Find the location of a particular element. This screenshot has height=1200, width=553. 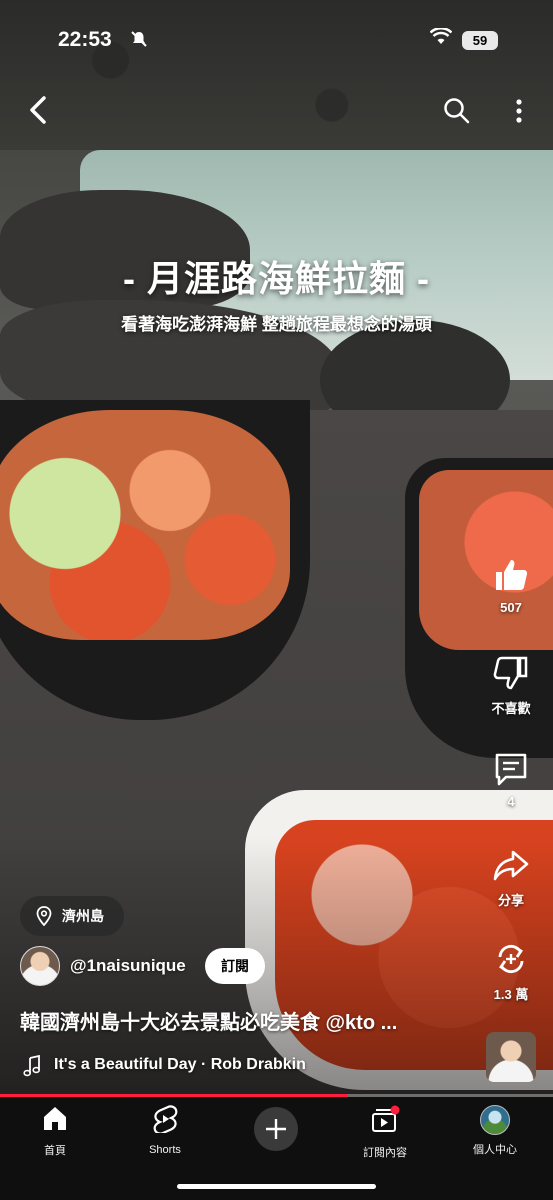

plus-icon is located at coordinates (276, 1129).